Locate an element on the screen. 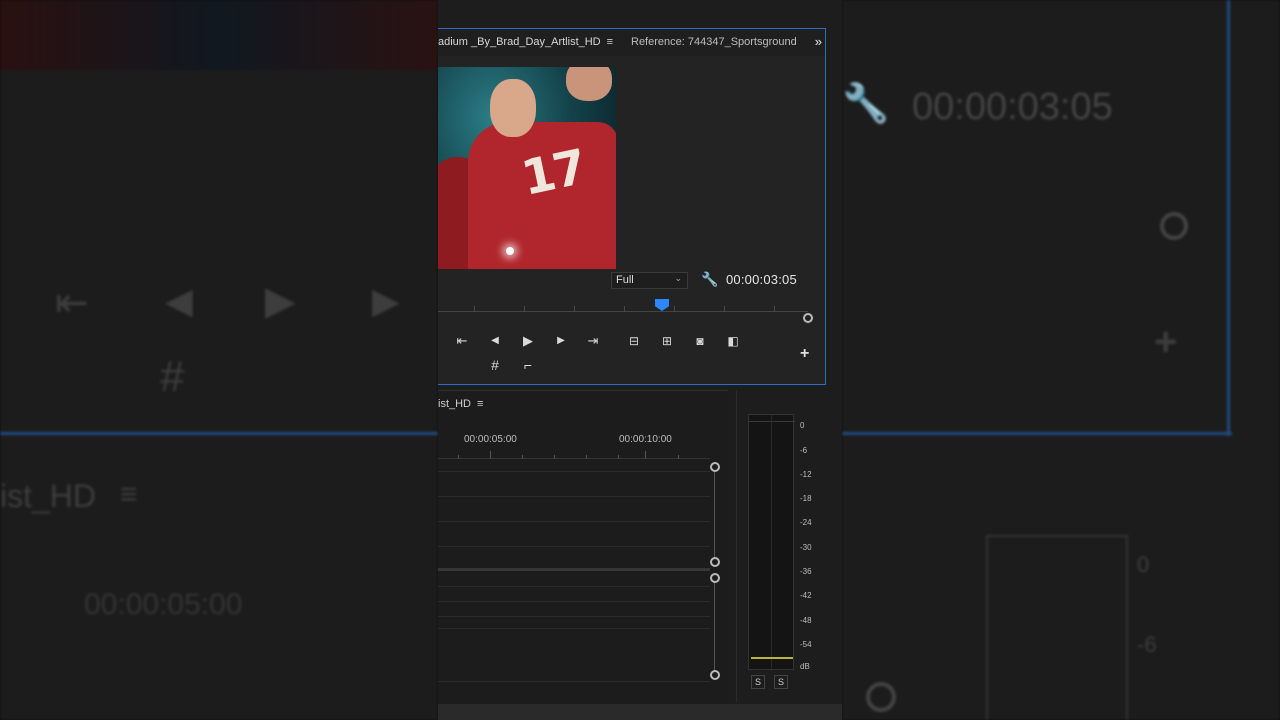 The width and height of the screenshot is (1280, 720). video-scrollbar is located at coordinates (714, 516).